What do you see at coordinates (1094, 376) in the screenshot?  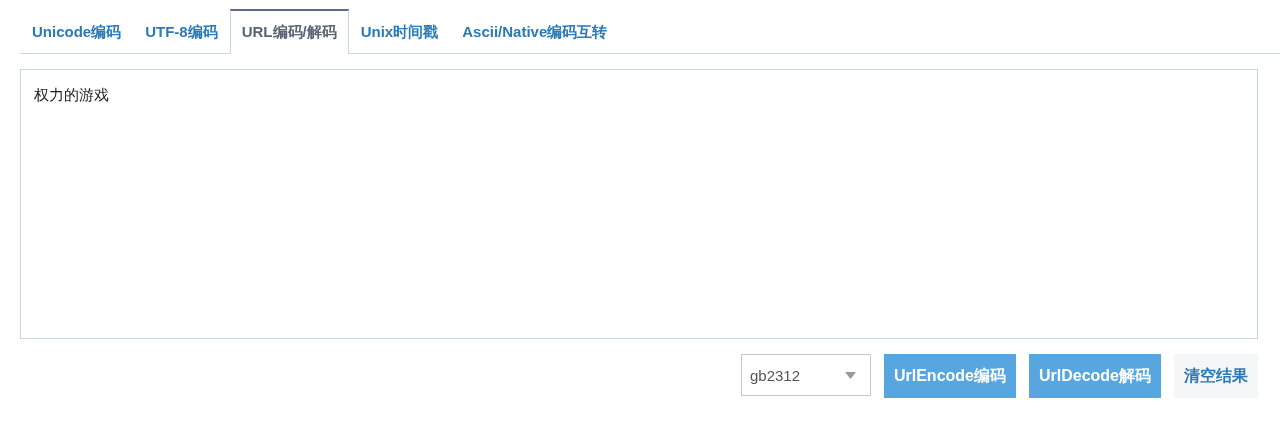 I see `action-button: UrlDecode解码` at bounding box center [1094, 376].